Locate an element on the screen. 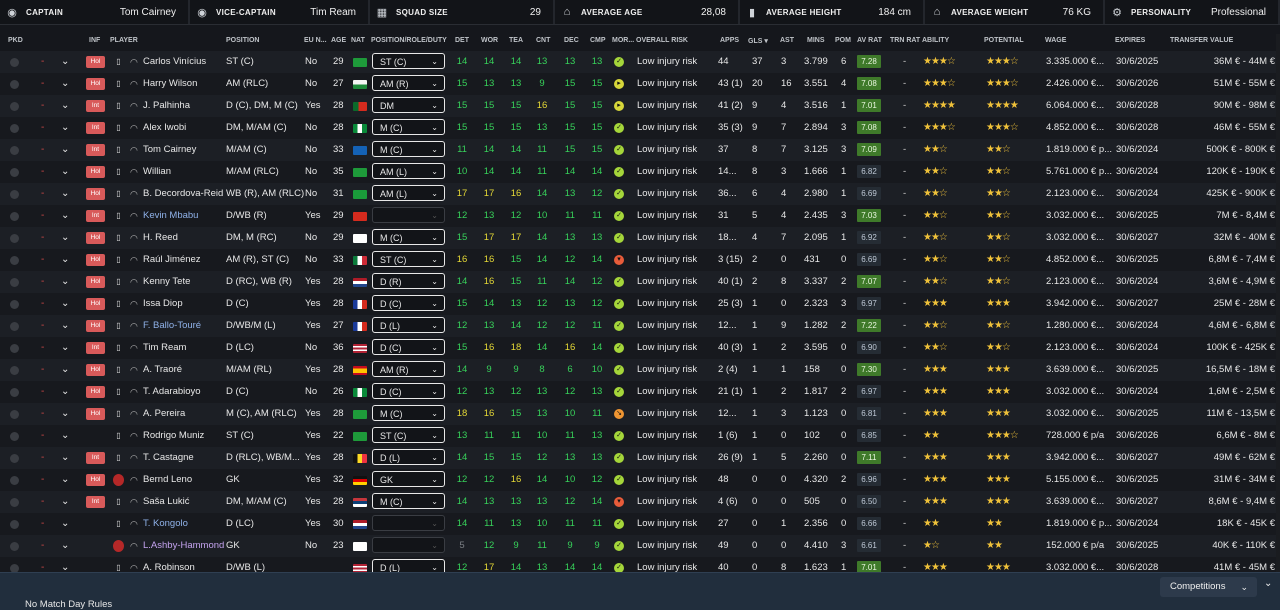 This screenshot has height=610, width=1280. player-name: Issa Diop is located at coordinates (163, 304).